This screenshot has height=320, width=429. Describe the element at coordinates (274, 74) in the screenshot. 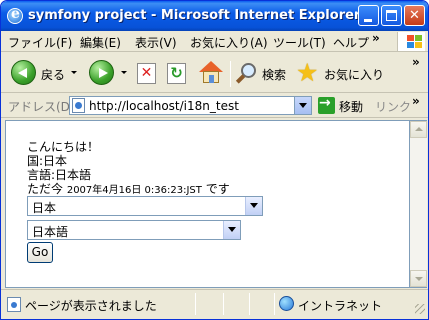

I see `search-label: 検索` at that location.